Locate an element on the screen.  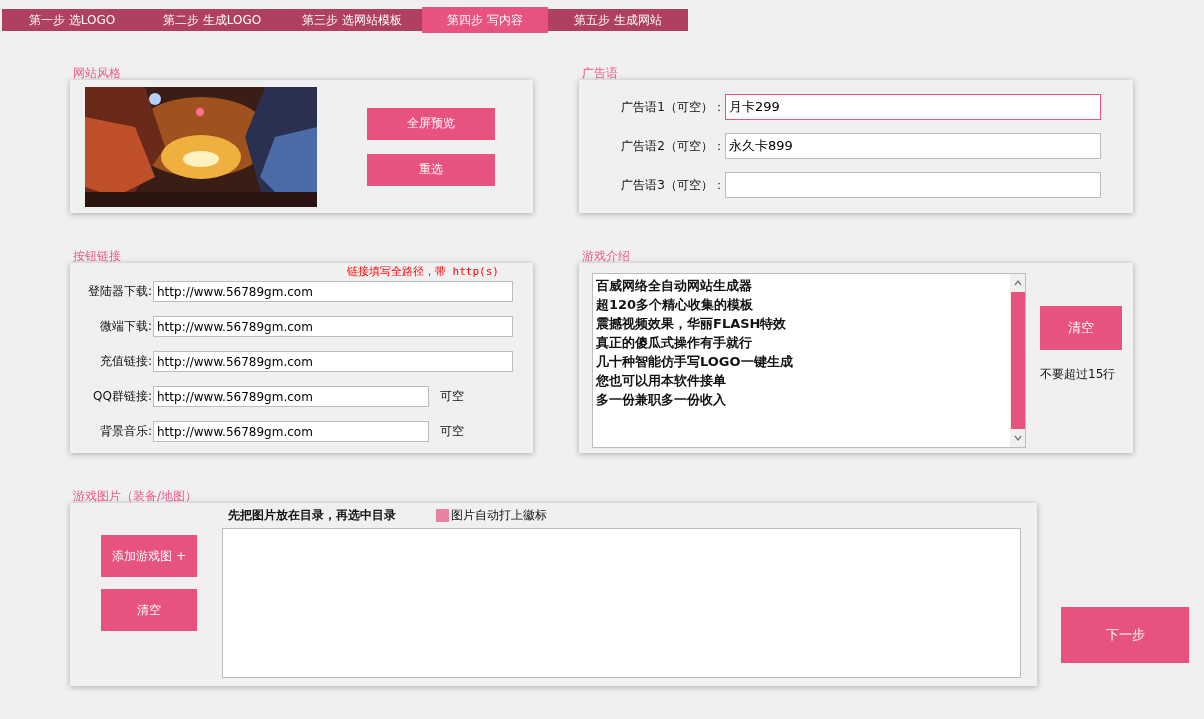
step-tab: 第三步 选网站模板 is located at coordinates (352, 20).